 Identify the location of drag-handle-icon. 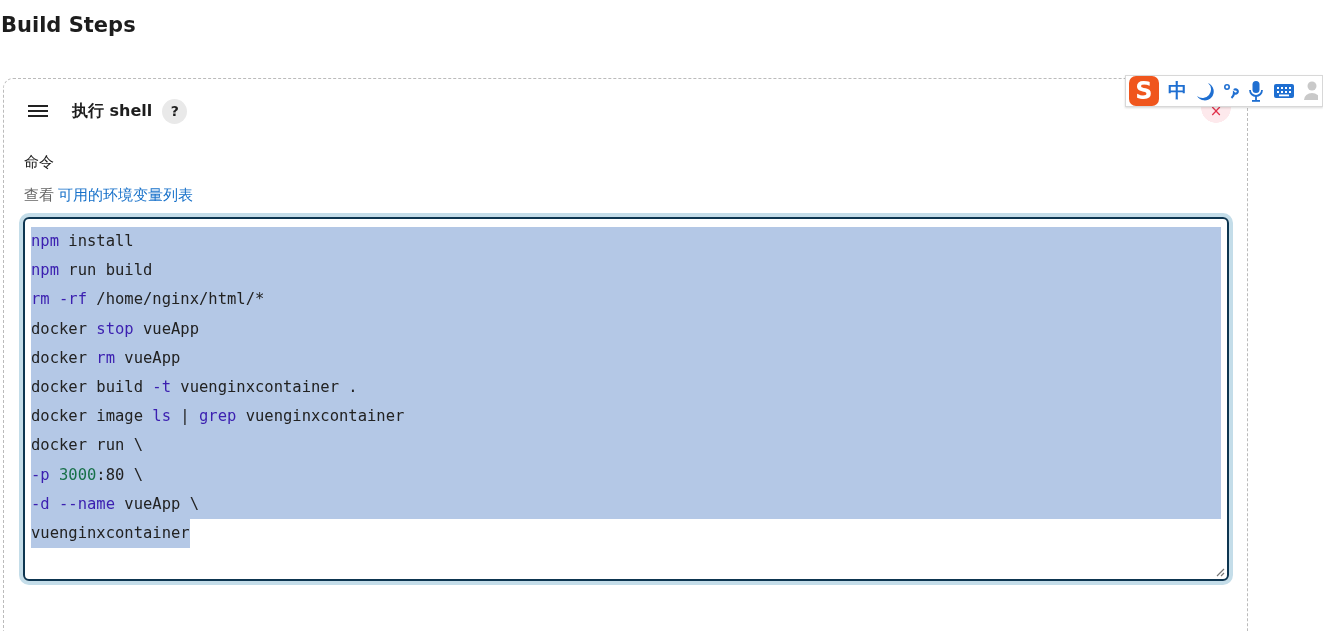
(38, 111).